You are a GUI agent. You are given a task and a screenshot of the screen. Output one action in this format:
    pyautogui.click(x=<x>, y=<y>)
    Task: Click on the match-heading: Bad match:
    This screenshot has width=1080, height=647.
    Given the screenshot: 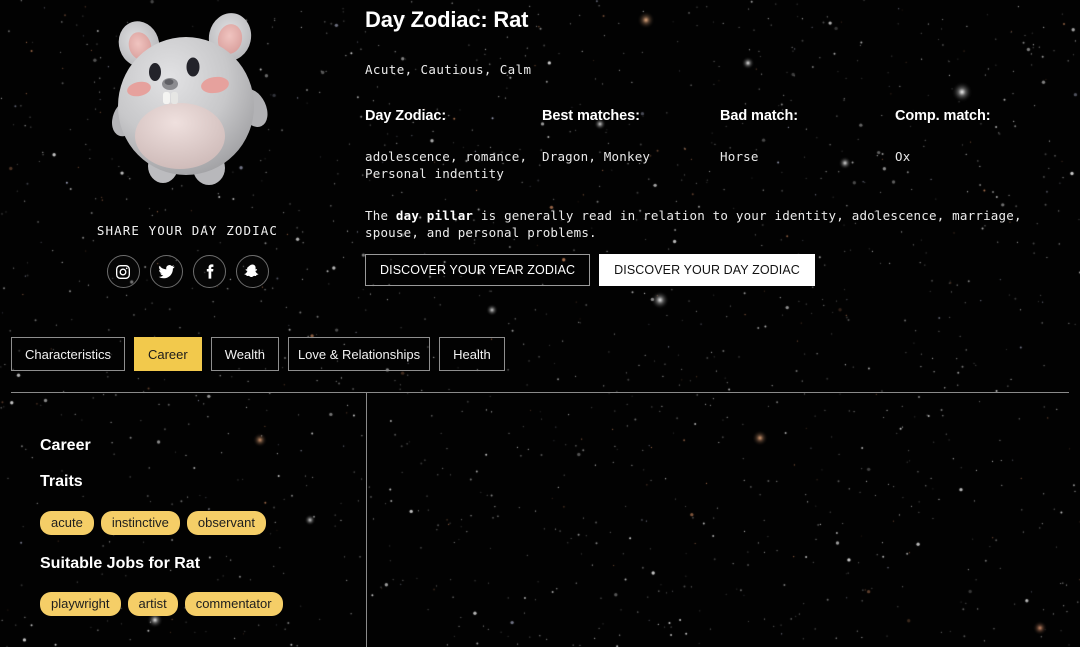 What is the action you would take?
    pyautogui.click(x=759, y=116)
    